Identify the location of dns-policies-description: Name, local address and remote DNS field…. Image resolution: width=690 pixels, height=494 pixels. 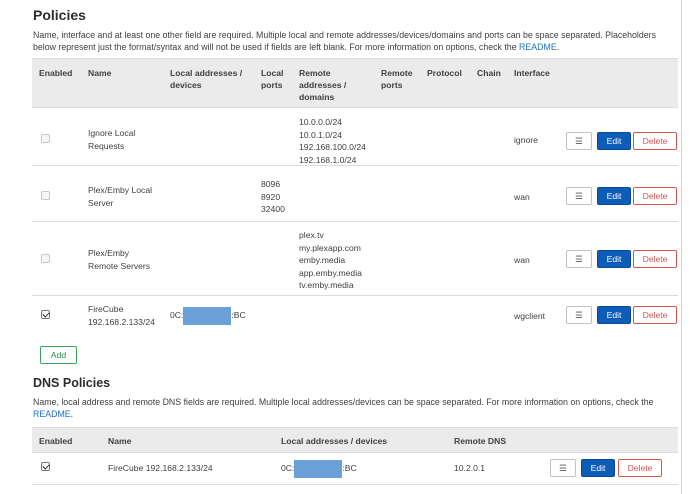
(353, 408).